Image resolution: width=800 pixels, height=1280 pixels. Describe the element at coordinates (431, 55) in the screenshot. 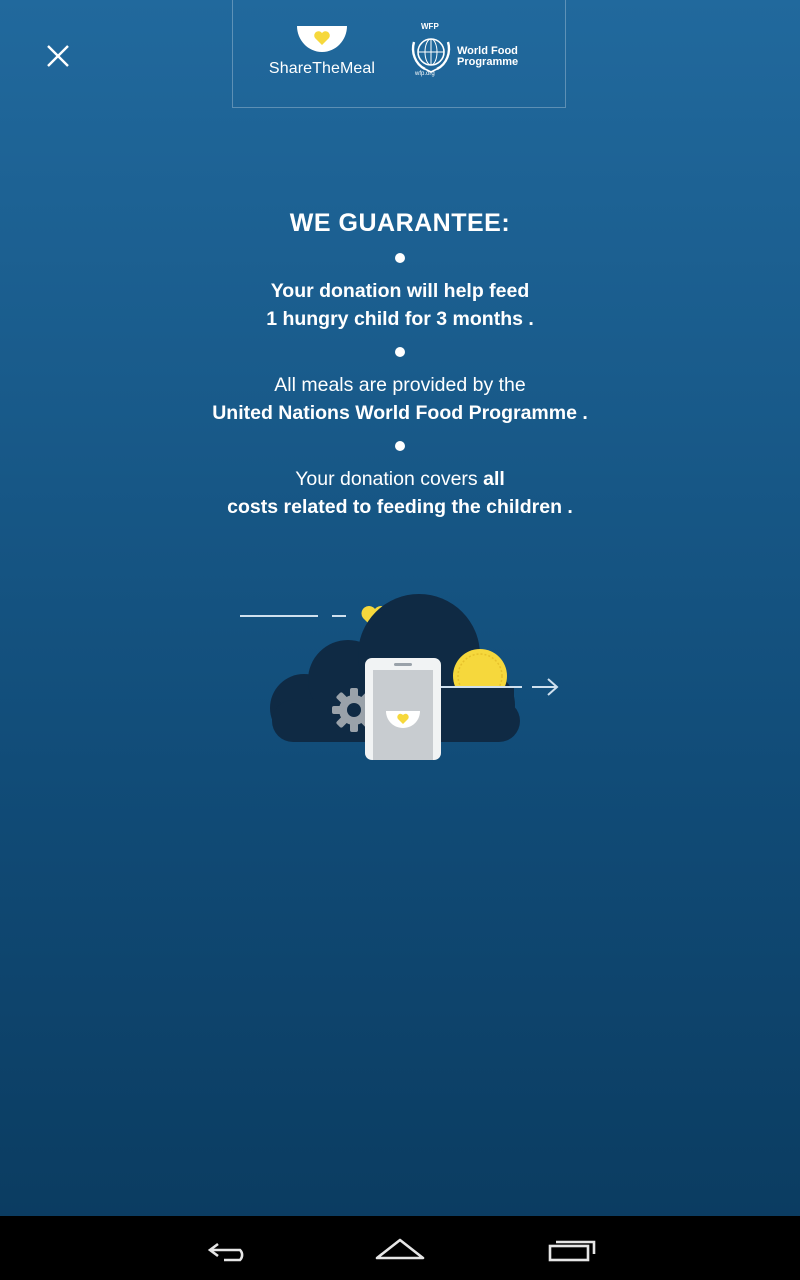

I see `wfp-emblem-icon` at that location.